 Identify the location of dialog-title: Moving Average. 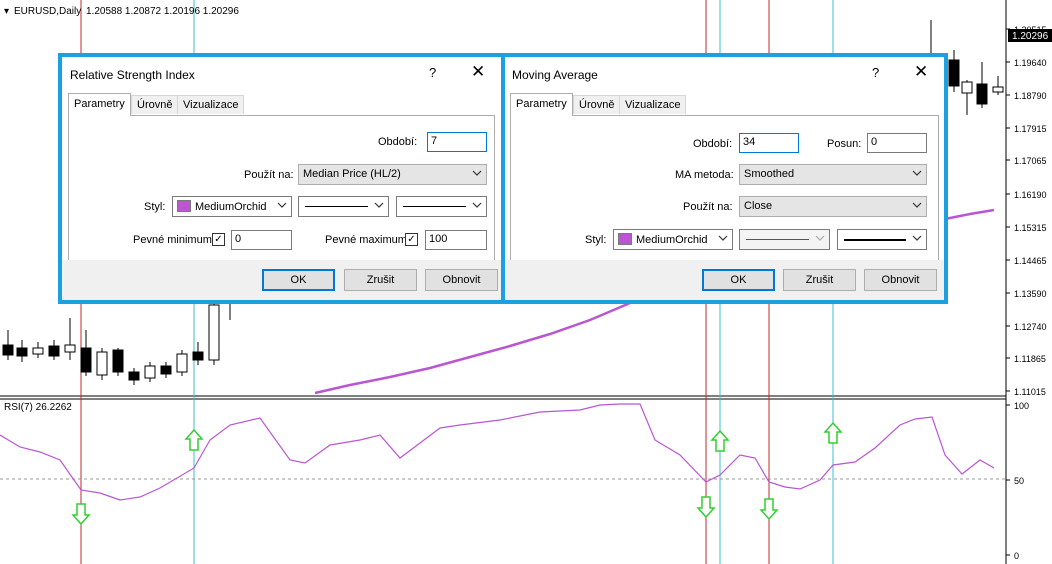
(555, 75).